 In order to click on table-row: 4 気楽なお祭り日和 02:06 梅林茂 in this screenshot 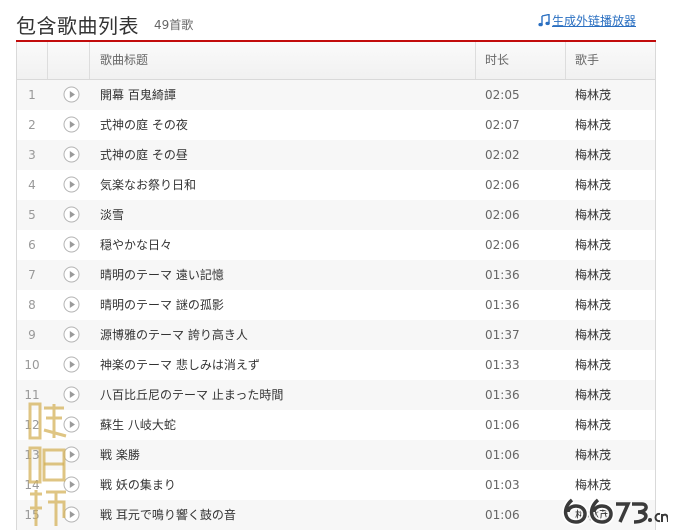, I will do `click(336, 185)`.